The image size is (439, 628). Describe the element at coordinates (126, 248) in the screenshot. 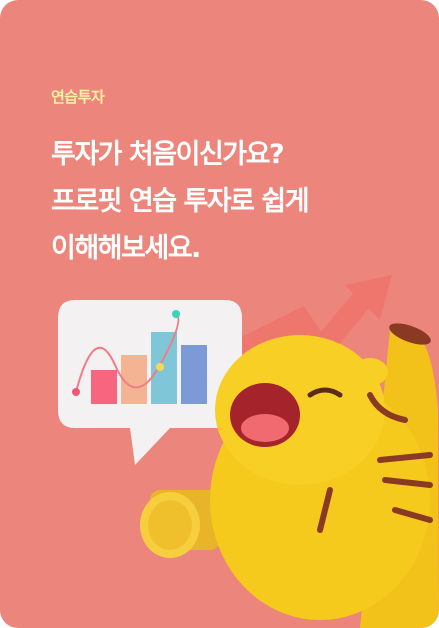

I see `headline-line-3: 이해해보세요.` at that location.